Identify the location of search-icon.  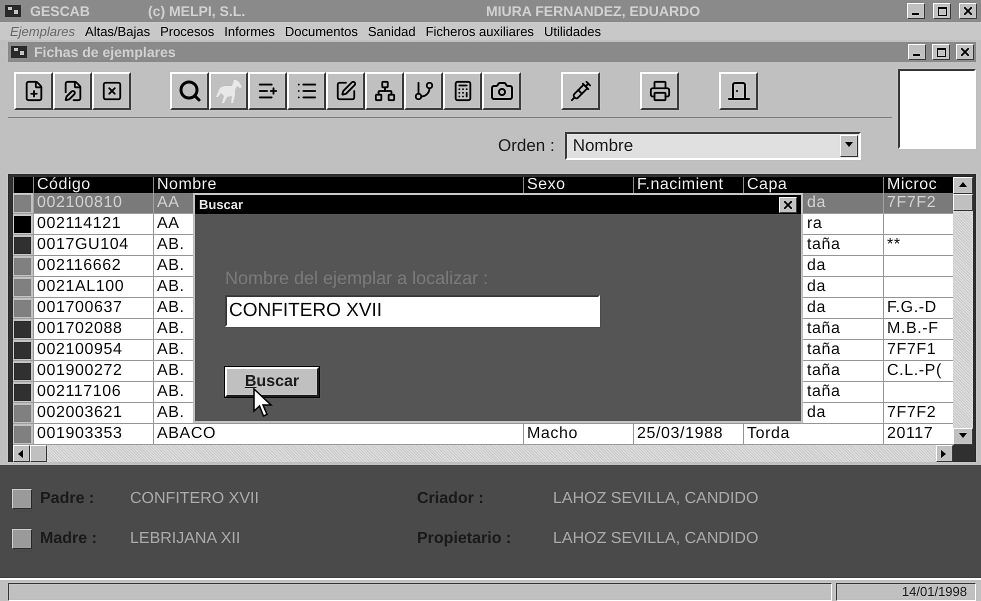
(190, 91).